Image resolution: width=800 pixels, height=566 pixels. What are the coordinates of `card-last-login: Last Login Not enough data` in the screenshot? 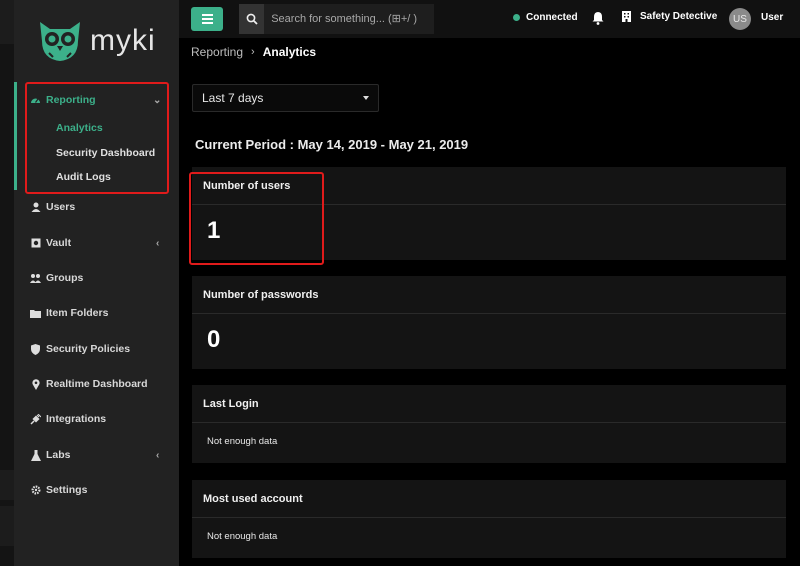 It's located at (489, 424).